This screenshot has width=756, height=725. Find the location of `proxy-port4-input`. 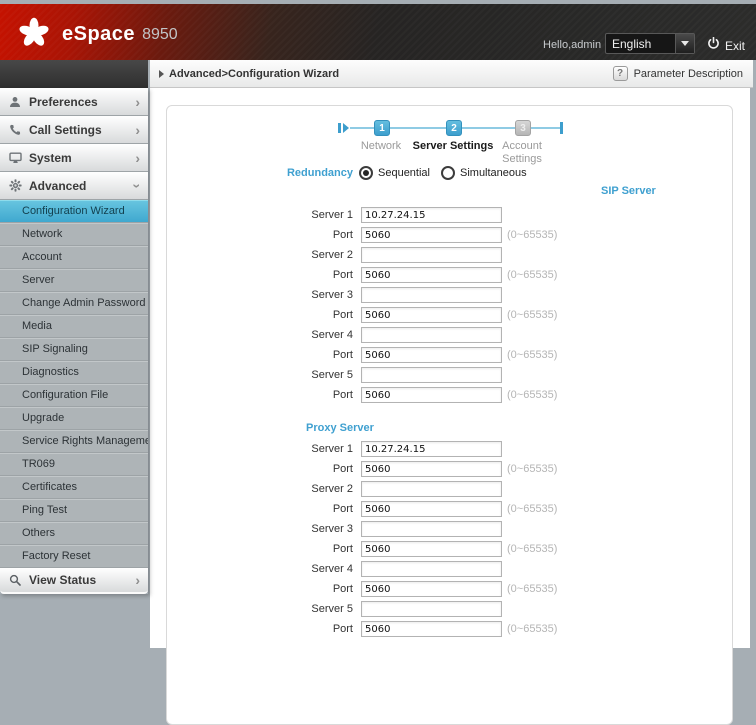

proxy-port4-input is located at coordinates (431, 589).